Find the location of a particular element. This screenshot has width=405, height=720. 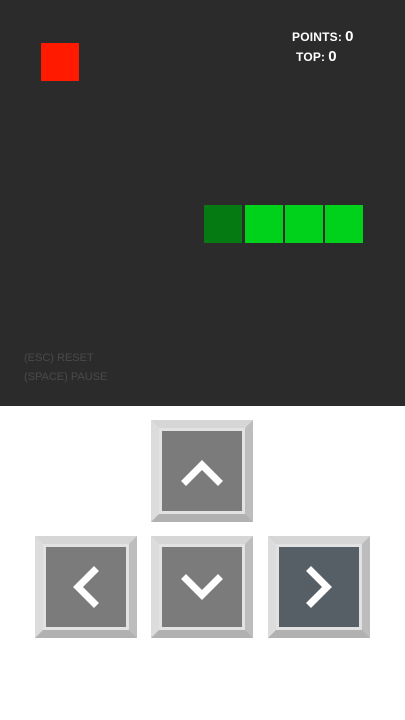

food-apple is located at coordinates (60, 62).